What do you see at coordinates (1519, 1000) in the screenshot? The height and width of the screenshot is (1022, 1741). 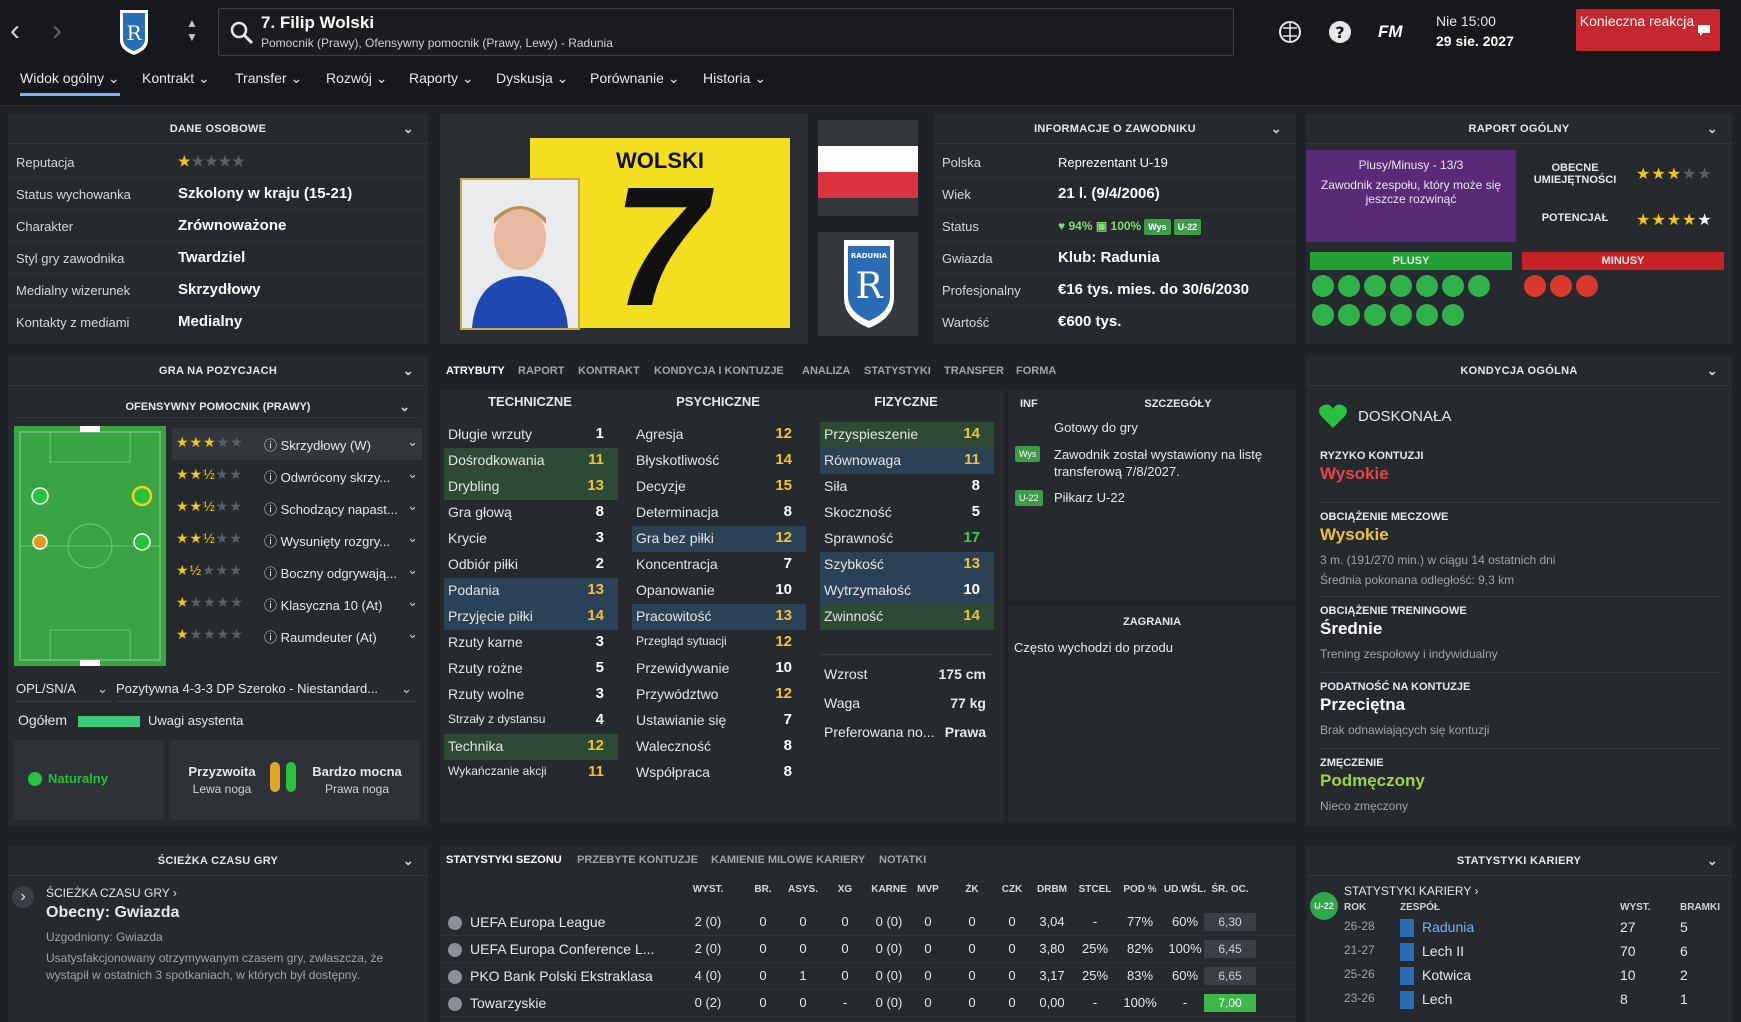 I see `career-row: 23-26 Lech 8 1` at bounding box center [1519, 1000].